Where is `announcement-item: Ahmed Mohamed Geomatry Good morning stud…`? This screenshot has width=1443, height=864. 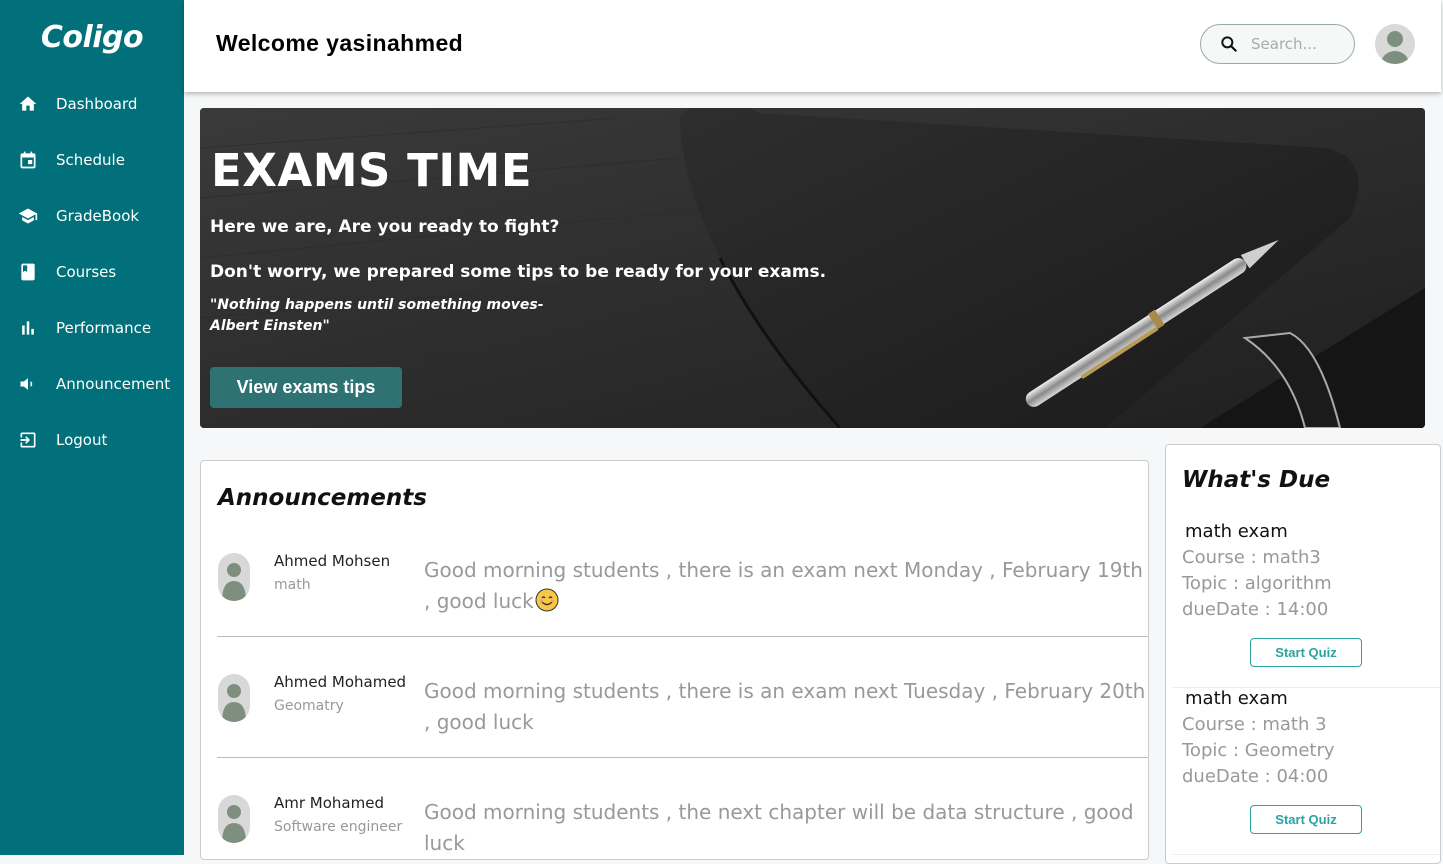 announcement-item: Ahmed Mohamed Geomatry Good morning stud… is located at coordinates (682, 697).